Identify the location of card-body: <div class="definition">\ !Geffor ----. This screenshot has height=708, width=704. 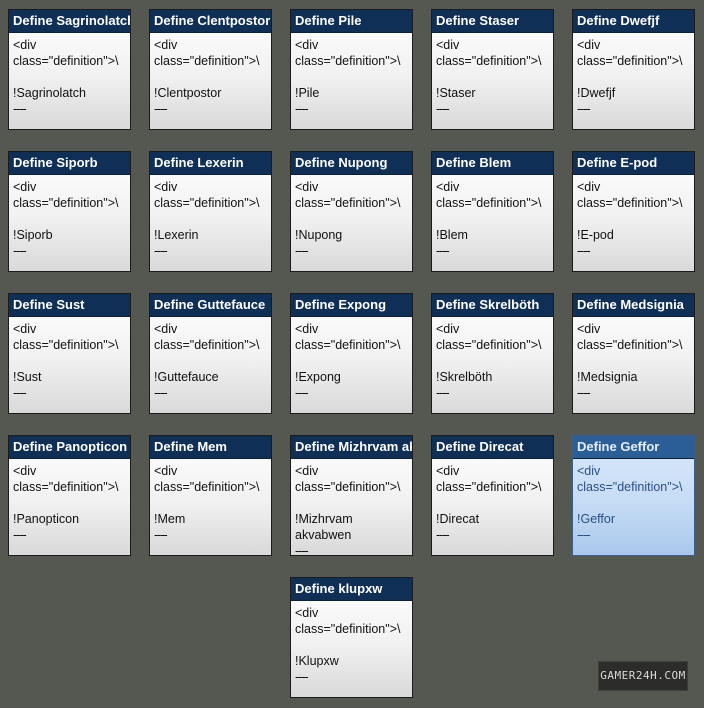
(633, 501).